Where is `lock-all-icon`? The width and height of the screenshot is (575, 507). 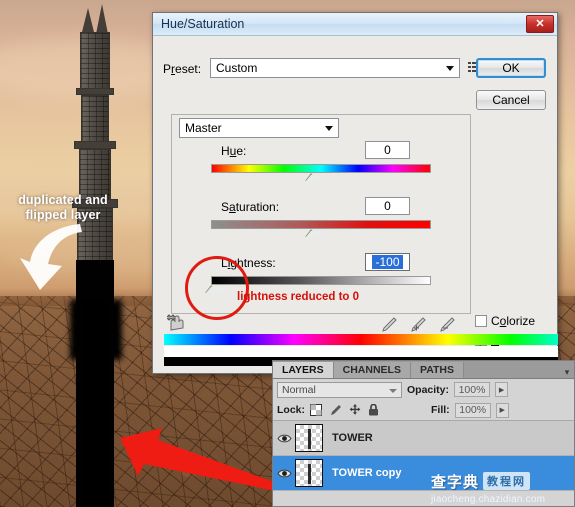
lock-all-icon is located at coordinates (373, 410).